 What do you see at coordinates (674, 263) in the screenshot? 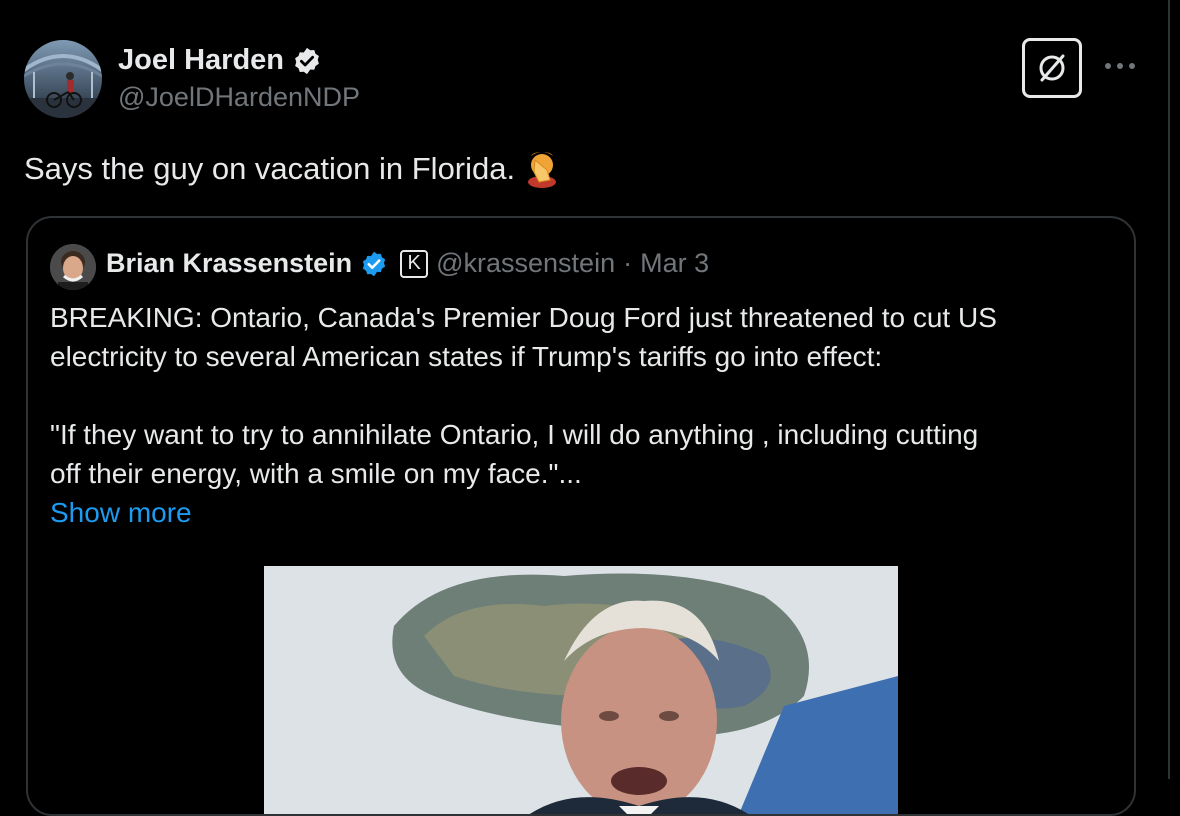
I see `quoted-date: Mar 3` at bounding box center [674, 263].